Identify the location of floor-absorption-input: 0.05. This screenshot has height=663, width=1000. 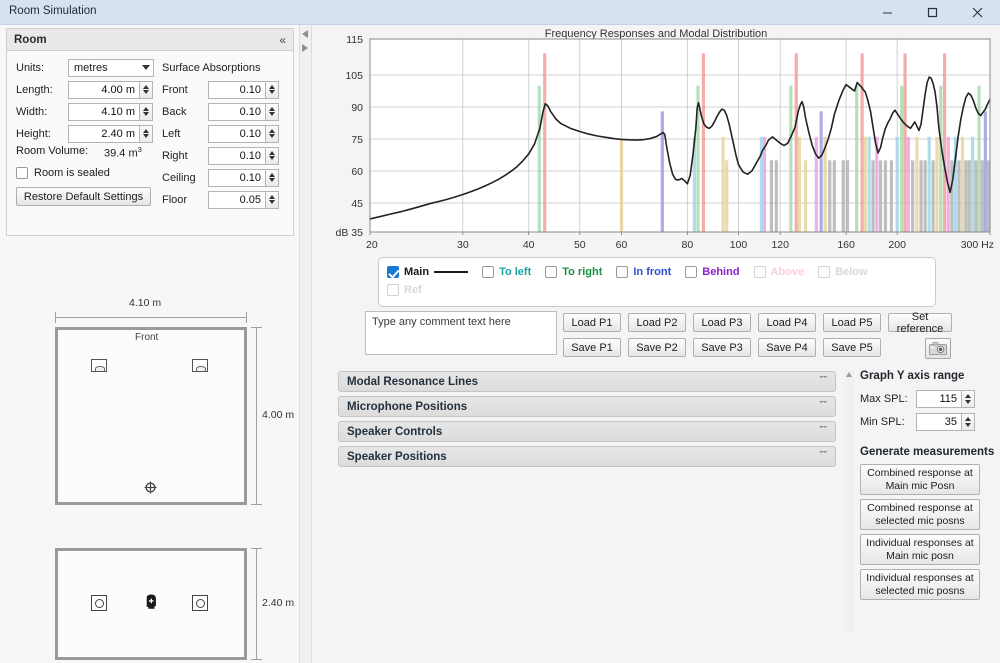
(237, 199).